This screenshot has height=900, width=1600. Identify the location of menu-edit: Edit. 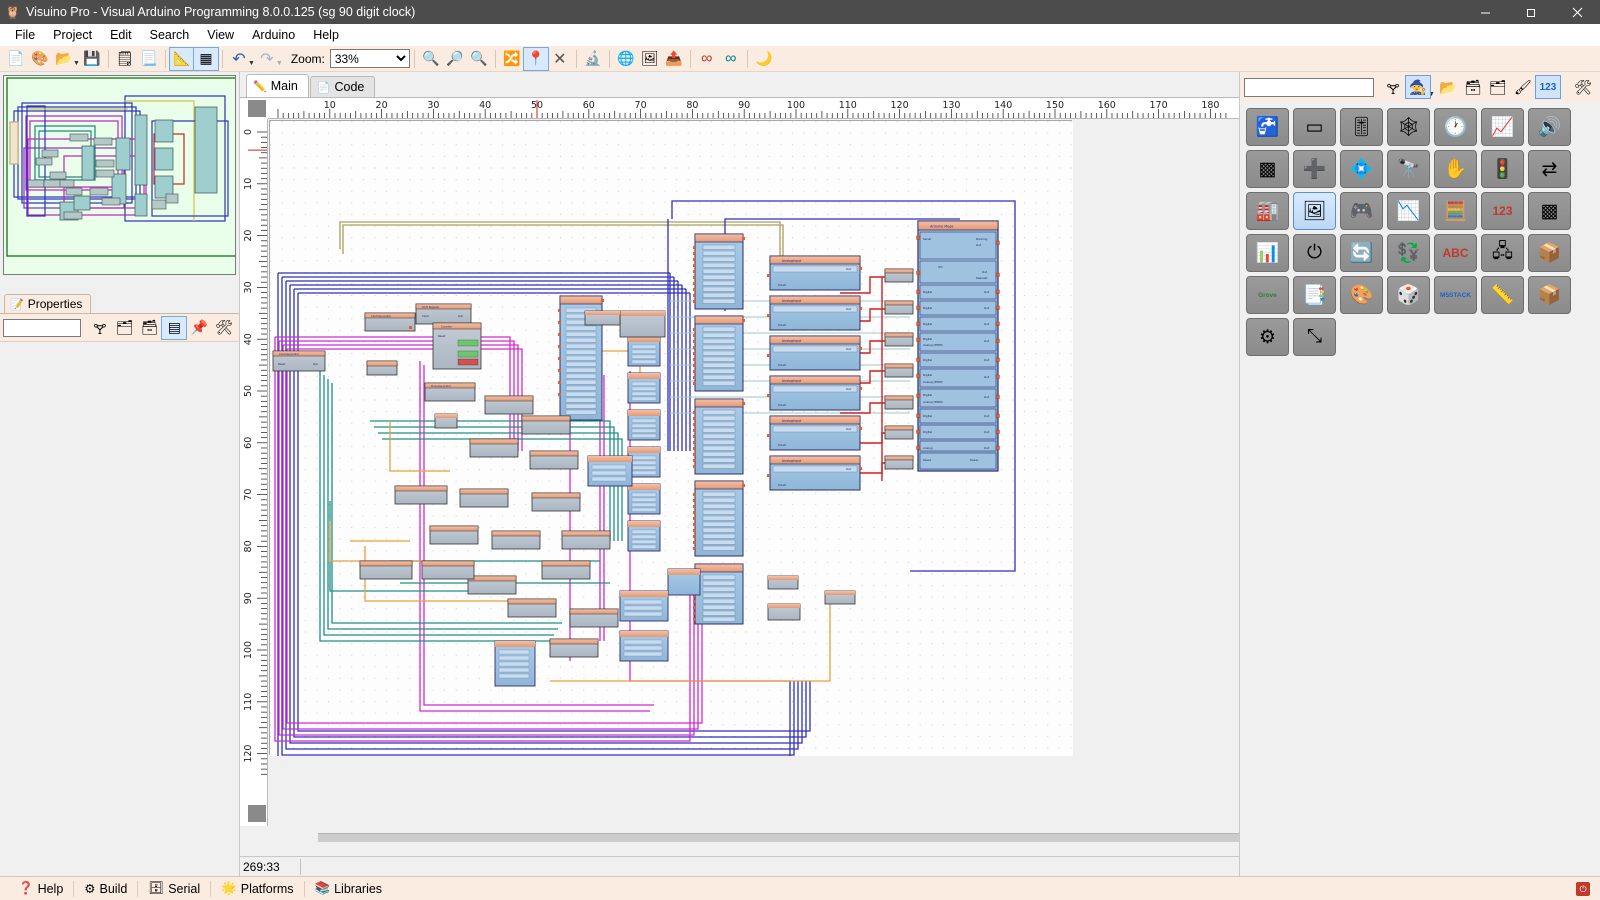
(121, 35).